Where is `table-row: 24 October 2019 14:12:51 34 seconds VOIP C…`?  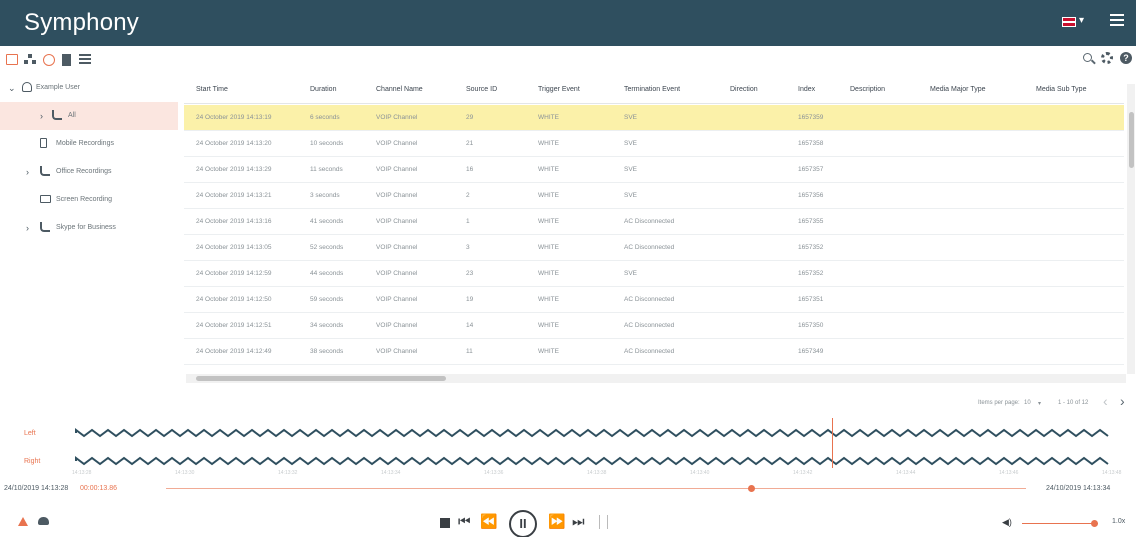
table-row: 24 October 2019 14:12:51 34 seconds VOIP C… is located at coordinates (654, 326).